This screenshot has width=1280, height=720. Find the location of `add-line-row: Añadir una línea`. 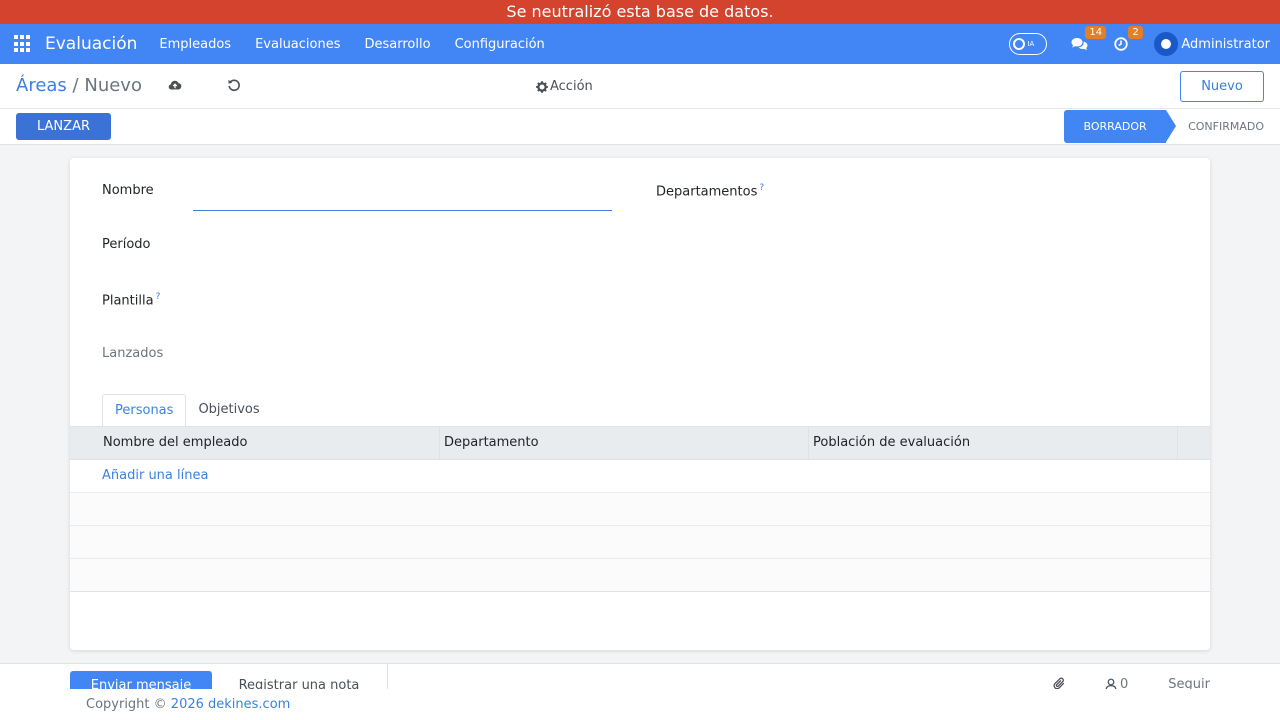

add-line-row: Añadir una línea is located at coordinates (640, 476).